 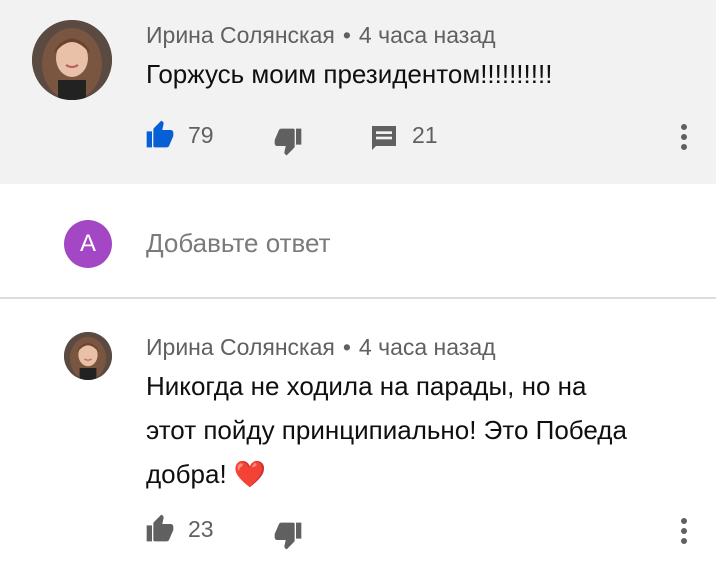 What do you see at coordinates (349, 74) in the screenshot?
I see `comment-text: Горжусь моим президентом!!!!!!!!!!` at bounding box center [349, 74].